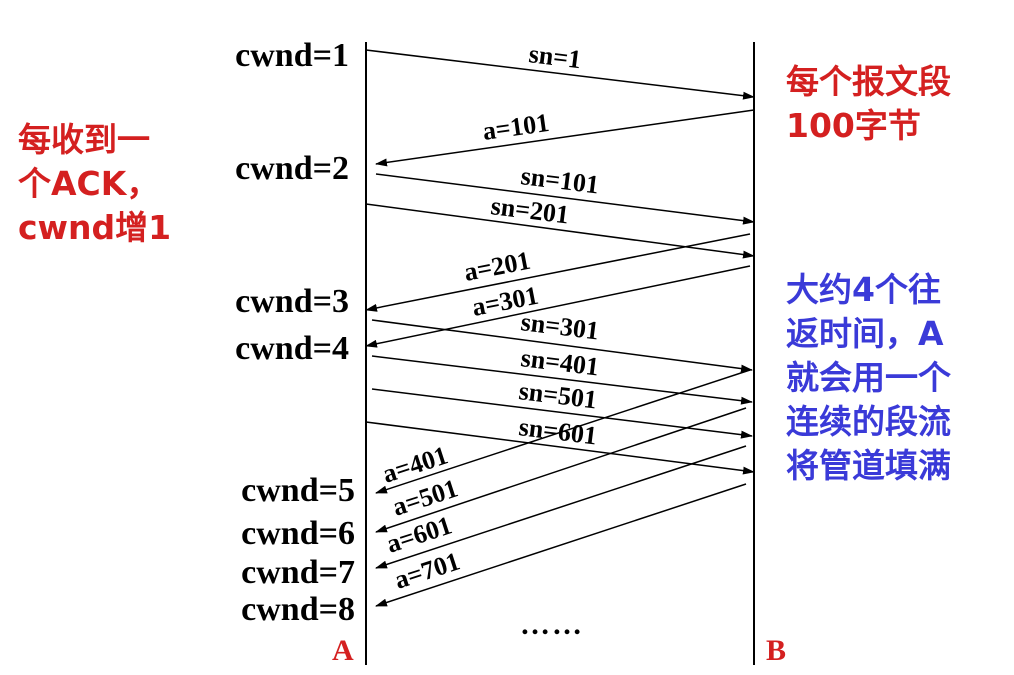  What do you see at coordinates (868, 104) in the screenshot?
I see `note-segment-size: 每个报文段 100字节` at bounding box center [868, 104].